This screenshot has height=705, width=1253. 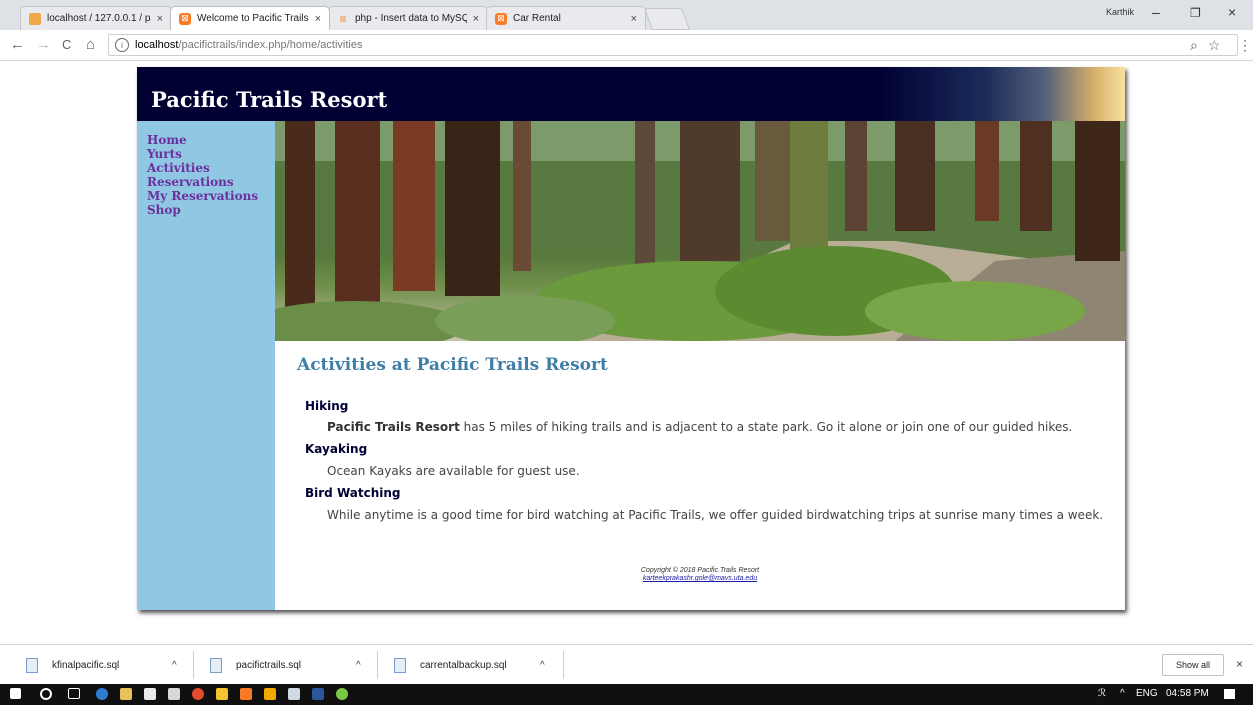 I want to click on download-item: carrentalbackup.sql ^, so click(x=474, y=665).